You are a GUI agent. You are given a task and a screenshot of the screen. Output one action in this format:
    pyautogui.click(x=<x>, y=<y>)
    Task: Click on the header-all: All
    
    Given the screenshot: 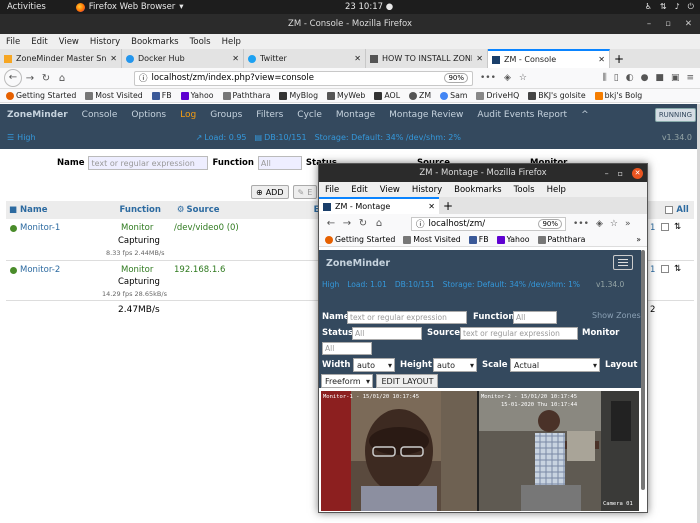 What is the action you would take?
    pyautogui.click(x=682, y=210)
    